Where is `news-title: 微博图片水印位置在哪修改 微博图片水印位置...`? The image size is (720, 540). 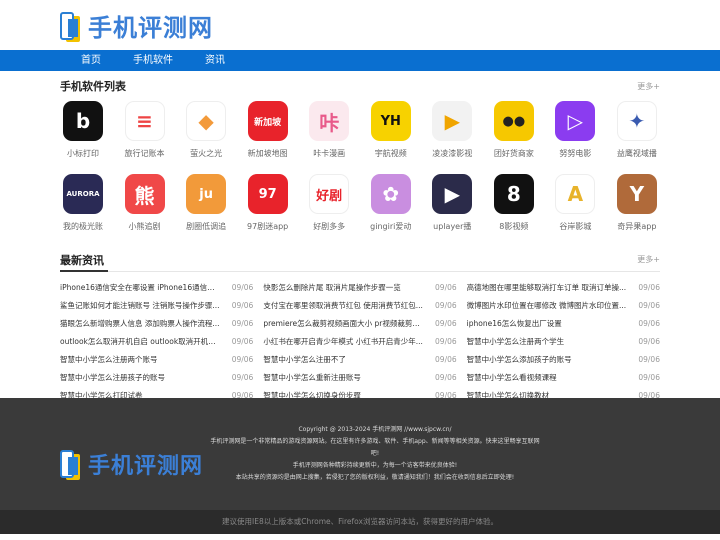 news-title: 微博图片水印位置在哪修改 微博图片水印位置... is located at coordinates (547, 309).